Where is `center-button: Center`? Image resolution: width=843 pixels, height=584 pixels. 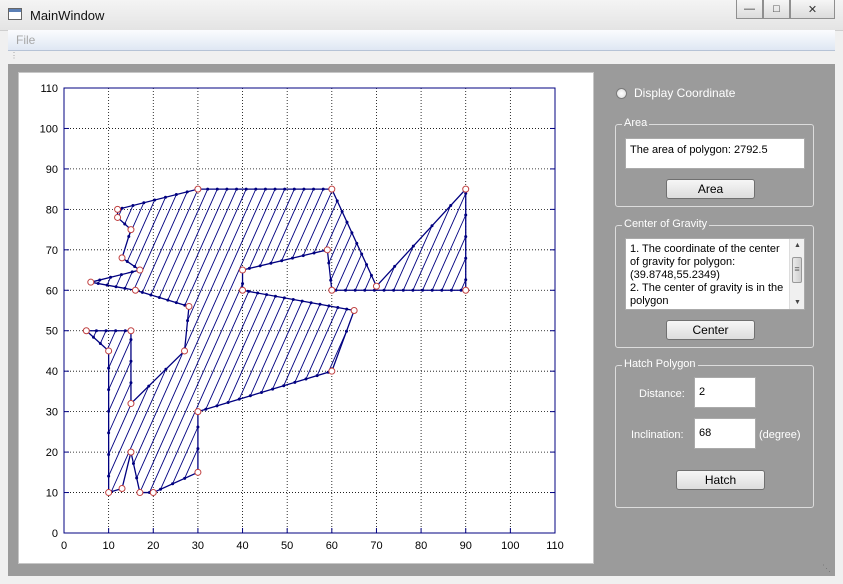
center-button: Center is located at coordinates (710, 330).